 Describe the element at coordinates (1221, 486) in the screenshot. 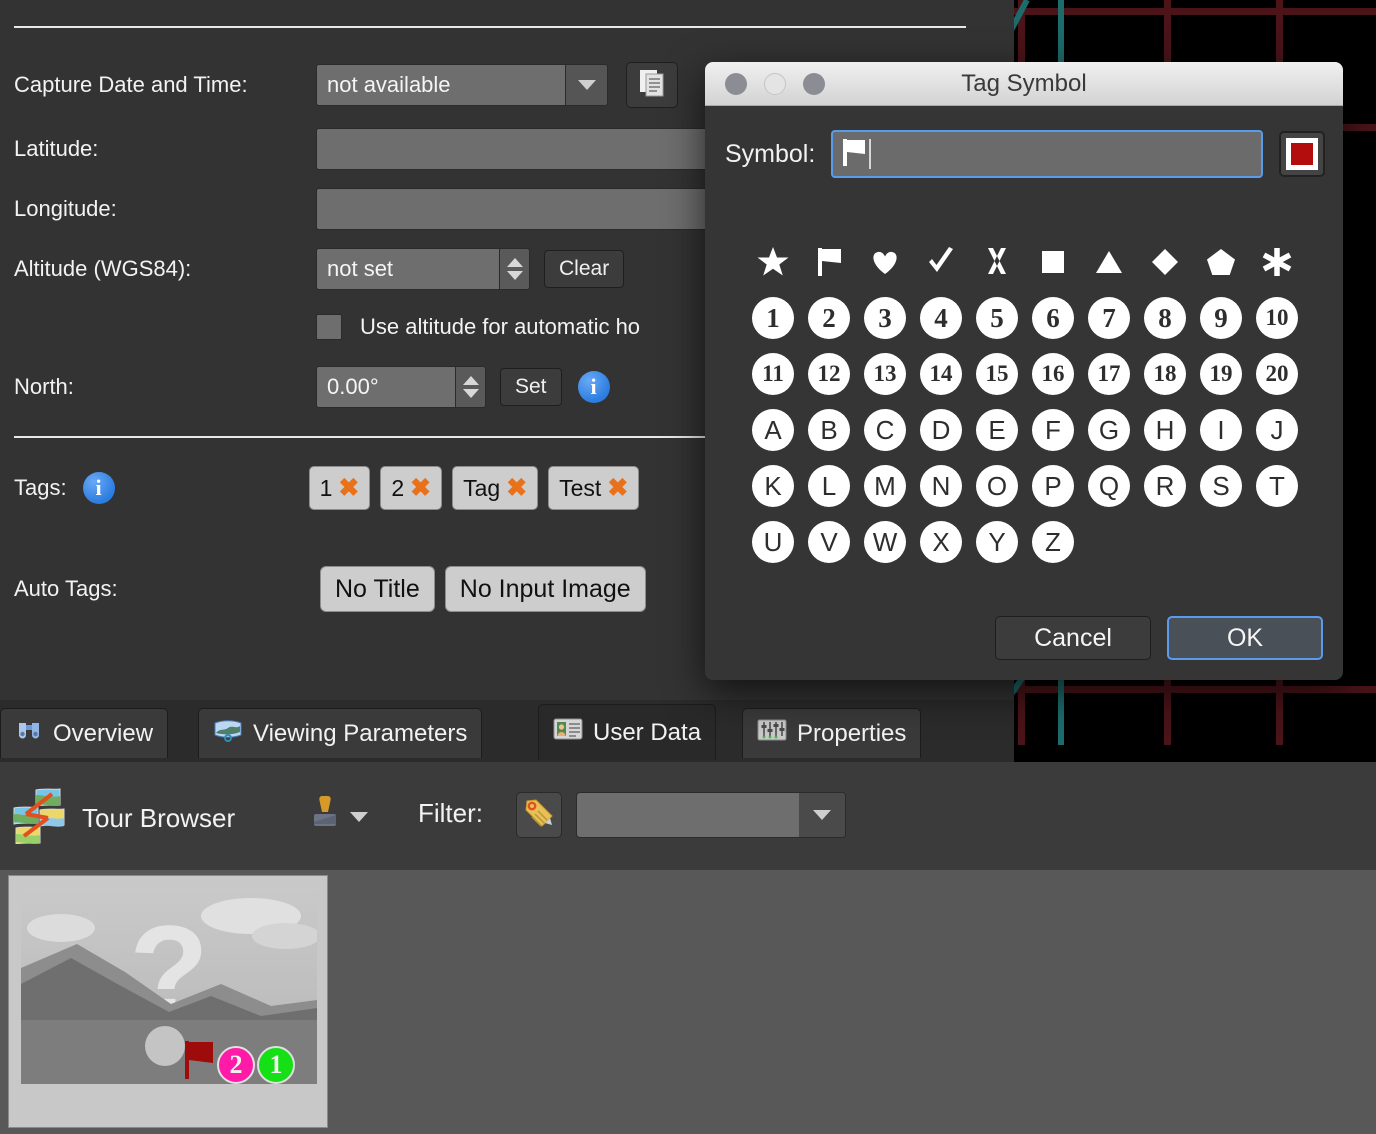

I see `letter-symbol-cell: S` at that location.